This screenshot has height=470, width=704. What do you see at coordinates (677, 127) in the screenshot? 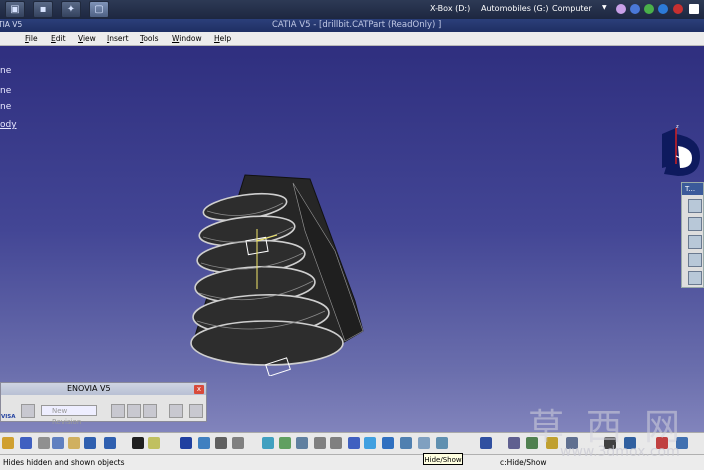
I see `svg-text: z` at bounding box center [677, 127].